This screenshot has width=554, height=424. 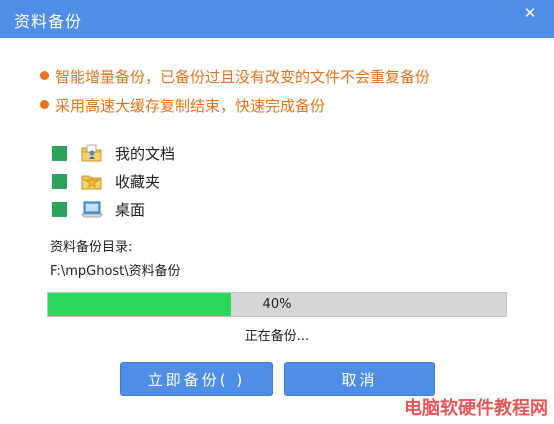 I want to click on item-label: 我的文档, so click(x=145, y=153).